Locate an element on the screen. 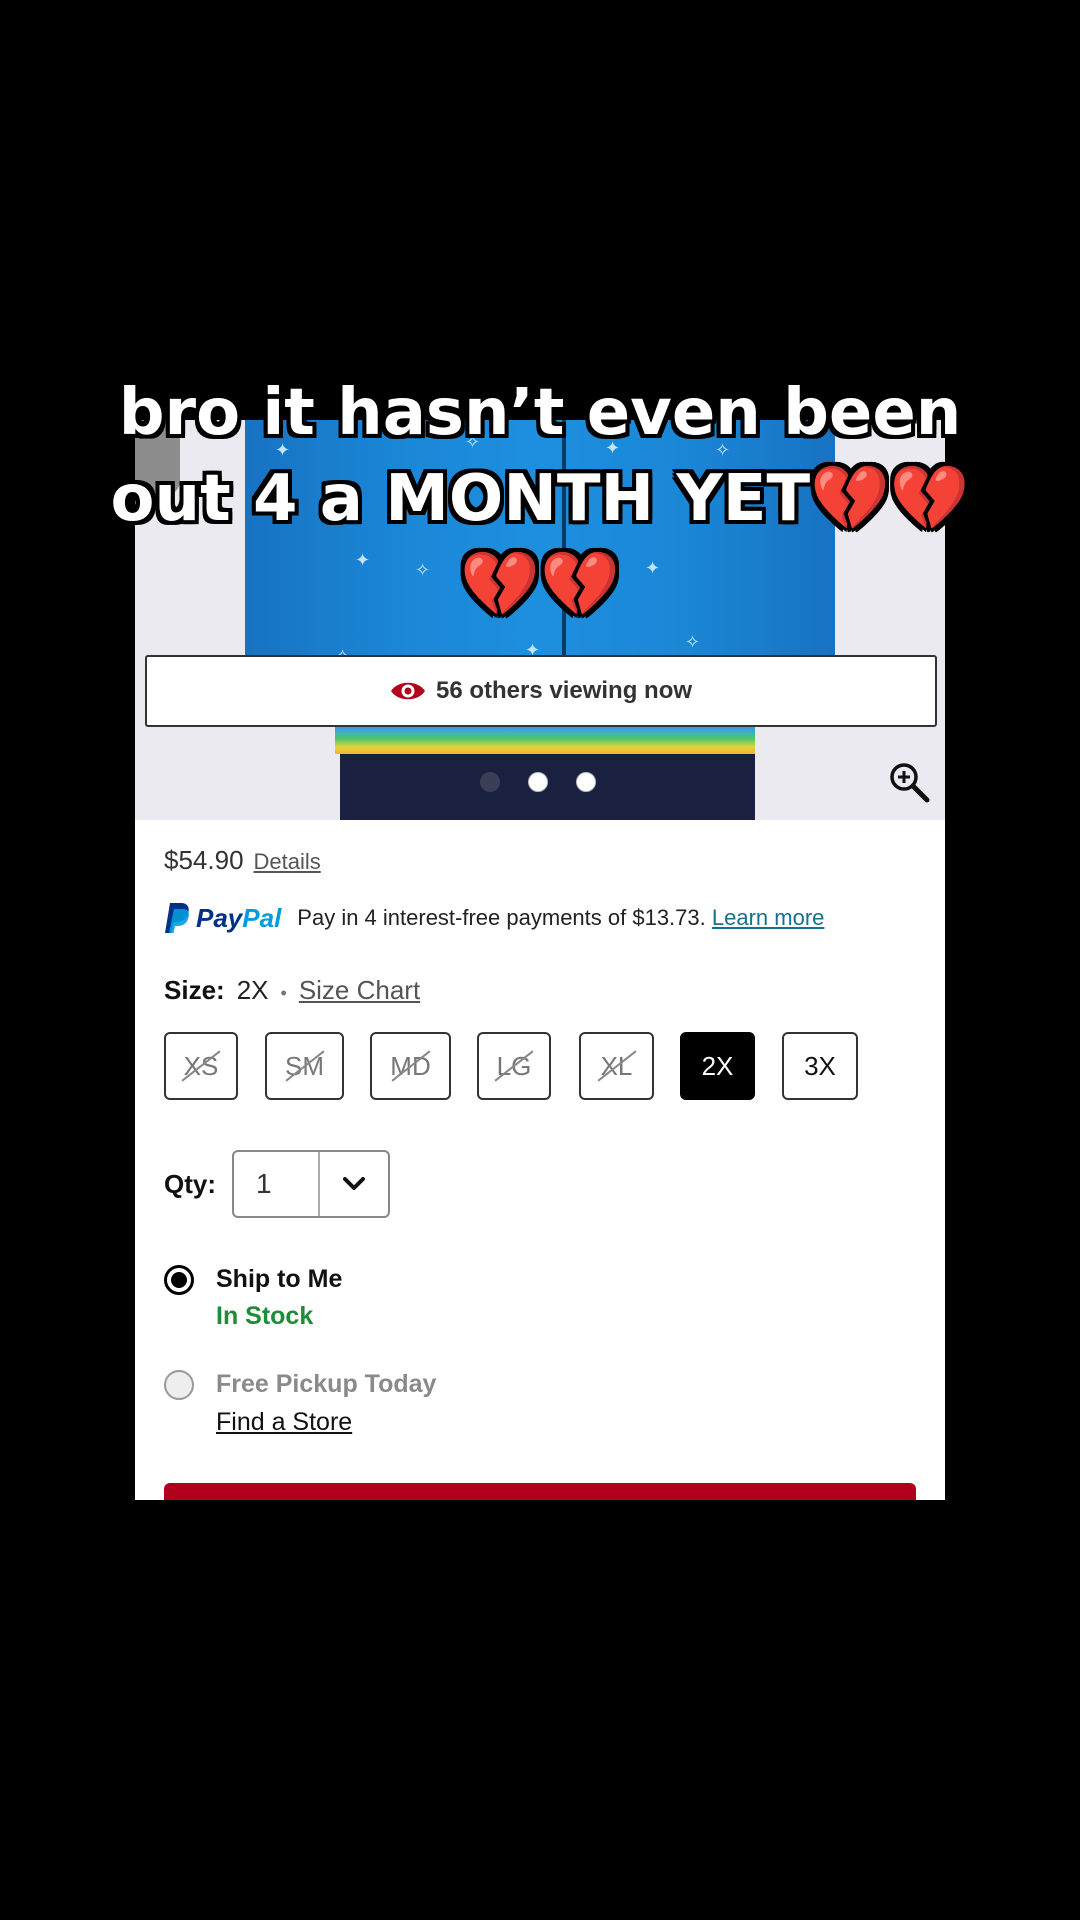  find-a-store-link: Find a Store is located at coordinates (284, 1422).